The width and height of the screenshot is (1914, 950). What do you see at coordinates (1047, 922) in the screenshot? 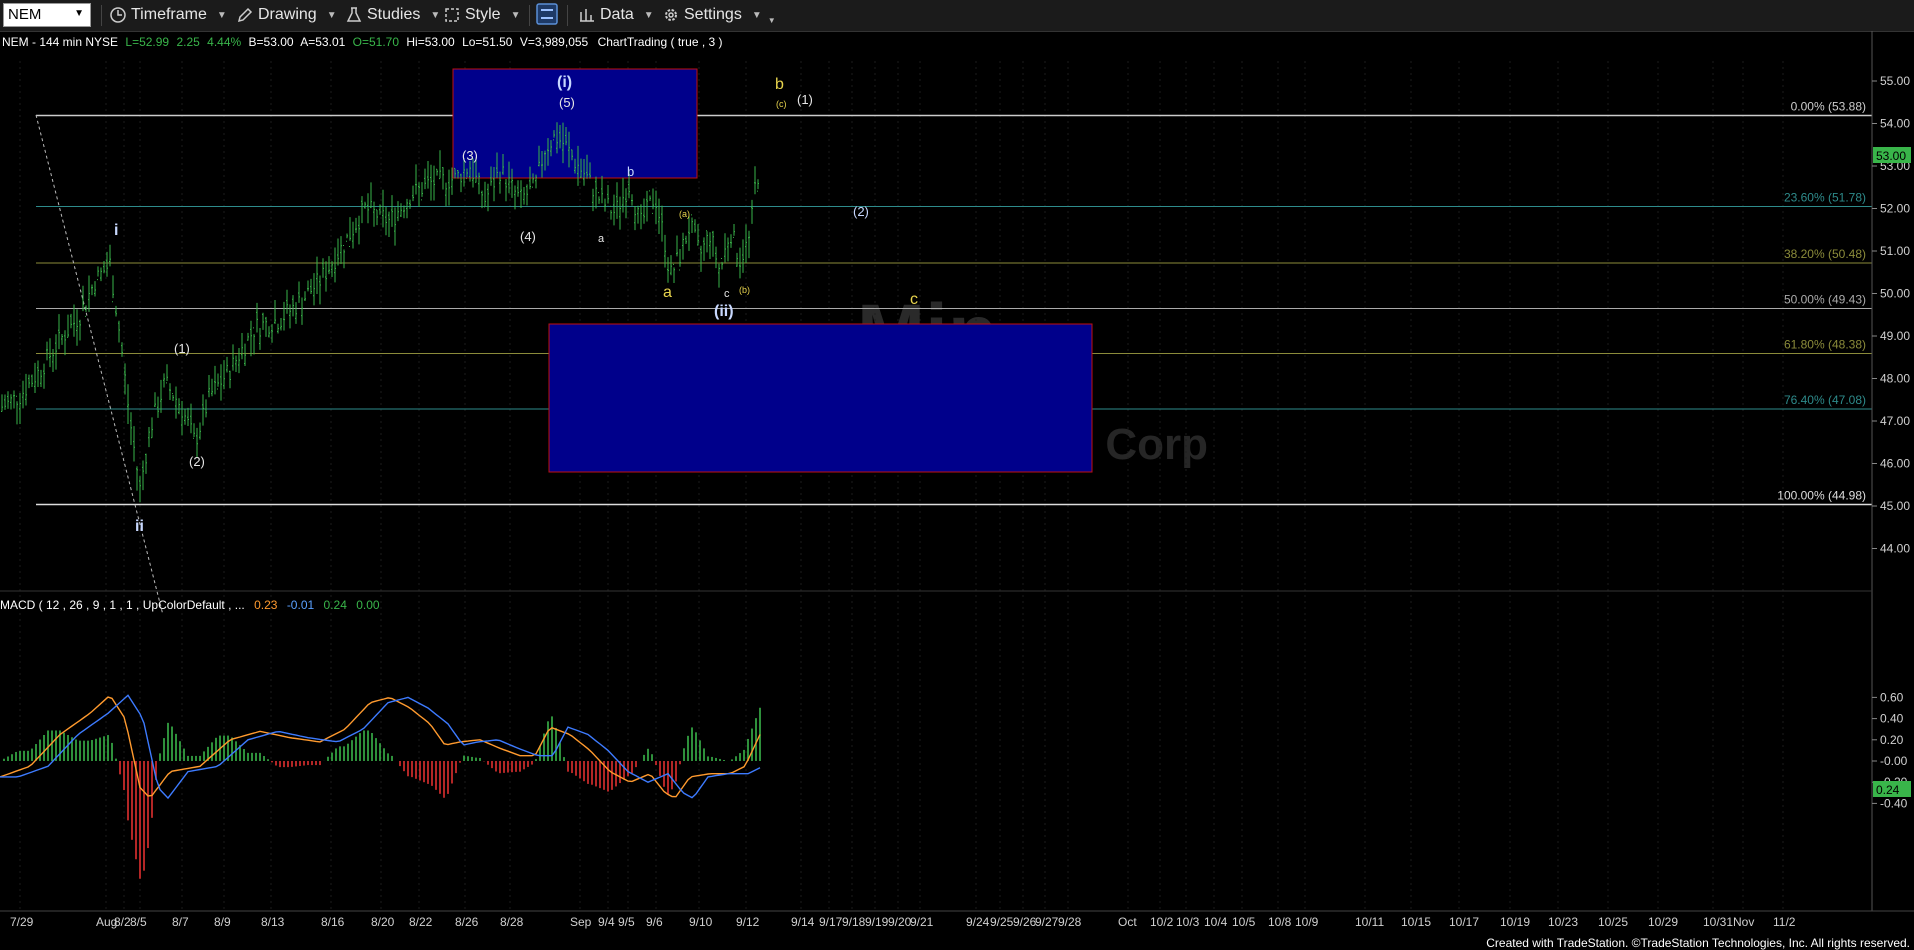
I see `time-tick-label: 9/27` at bounding box center [1047, 922].